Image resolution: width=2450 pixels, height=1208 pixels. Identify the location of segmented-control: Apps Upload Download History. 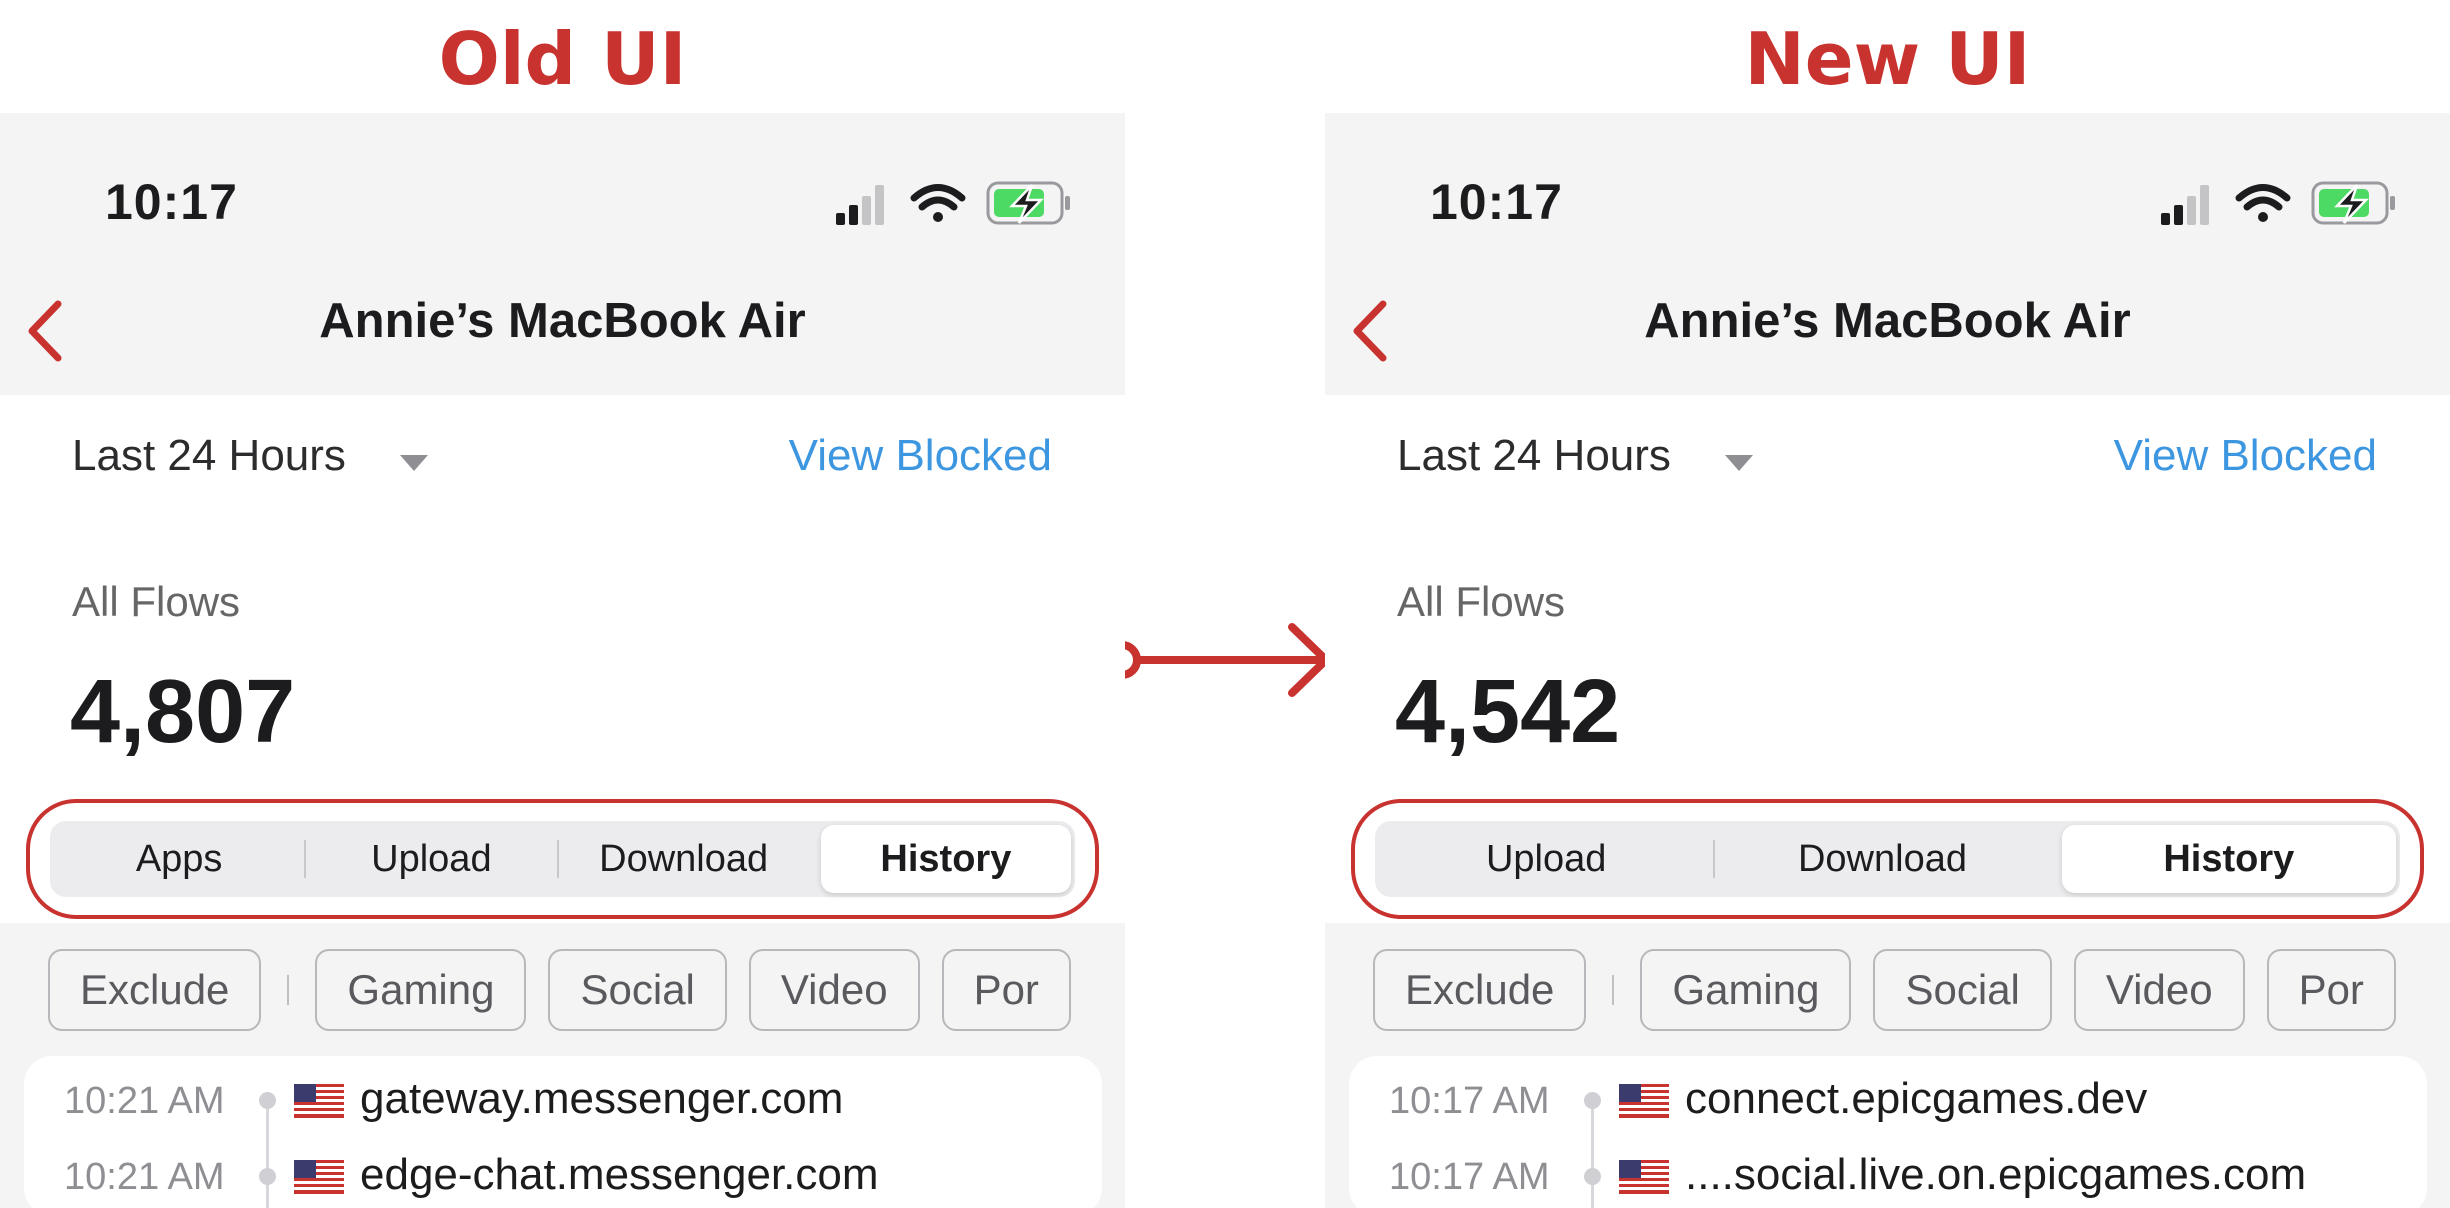
(562, 859).